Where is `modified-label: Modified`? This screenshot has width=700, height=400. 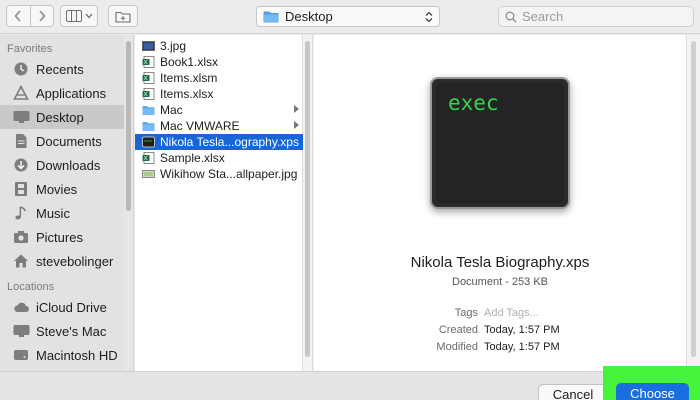
modified-label: Modified is located at coordinates (457, 347).